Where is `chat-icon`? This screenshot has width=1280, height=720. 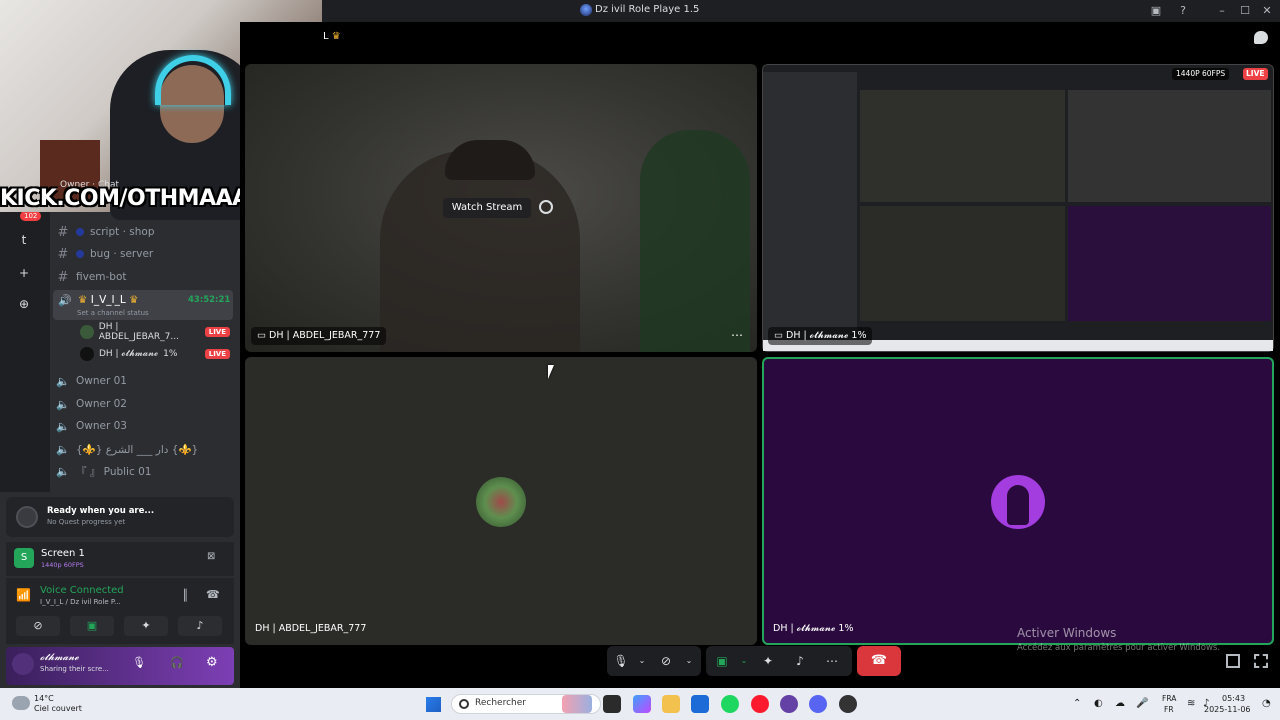 chat-icon is located at coordinates (1261, 37).